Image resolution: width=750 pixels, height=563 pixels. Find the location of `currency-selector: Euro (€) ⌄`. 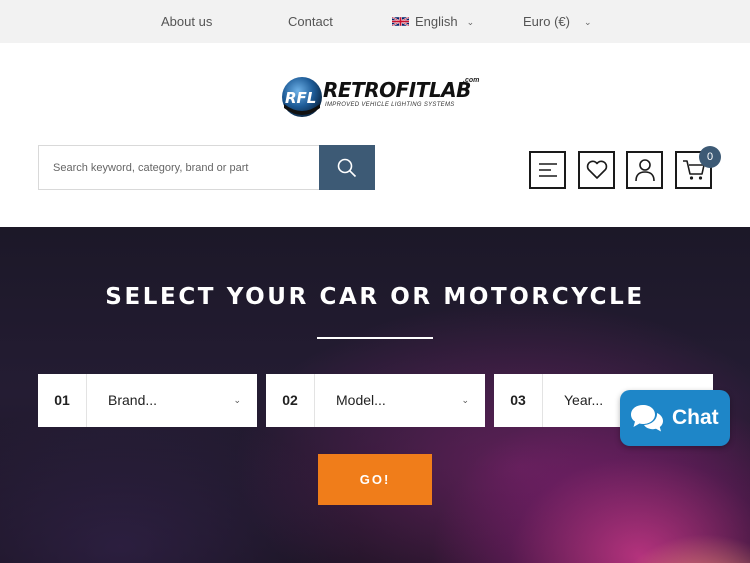

currency-selector: Euro (€) ⌄ is located at coordinates (557, 21).